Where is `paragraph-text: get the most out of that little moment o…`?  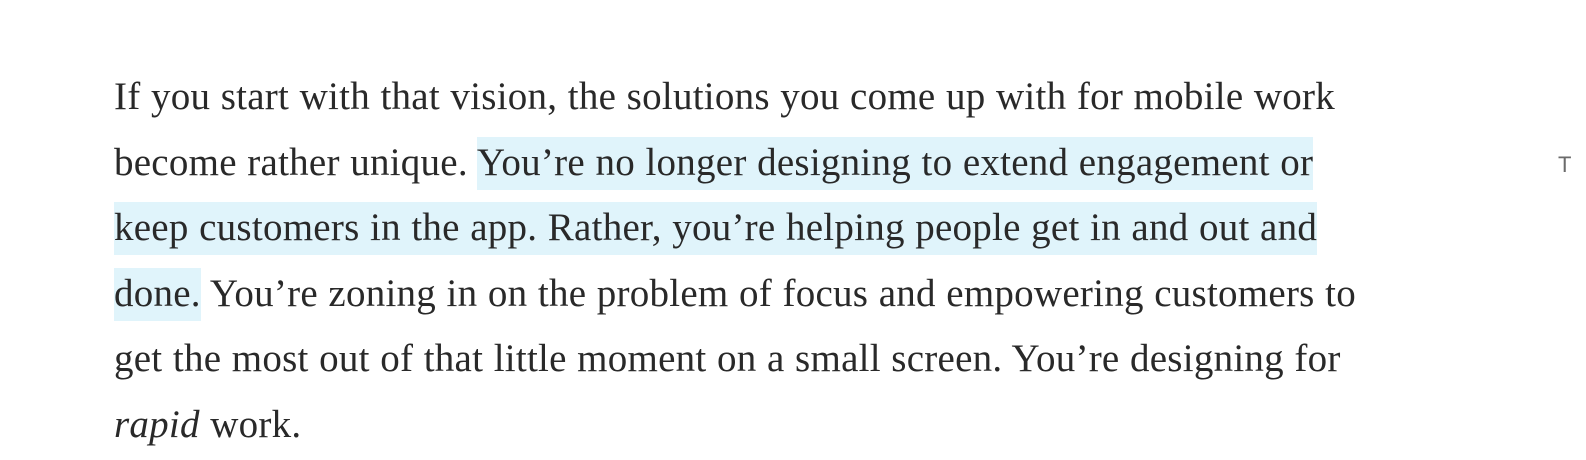 paragraph-text: get the most out of that little moment o… is located at coordinates (727, 358).